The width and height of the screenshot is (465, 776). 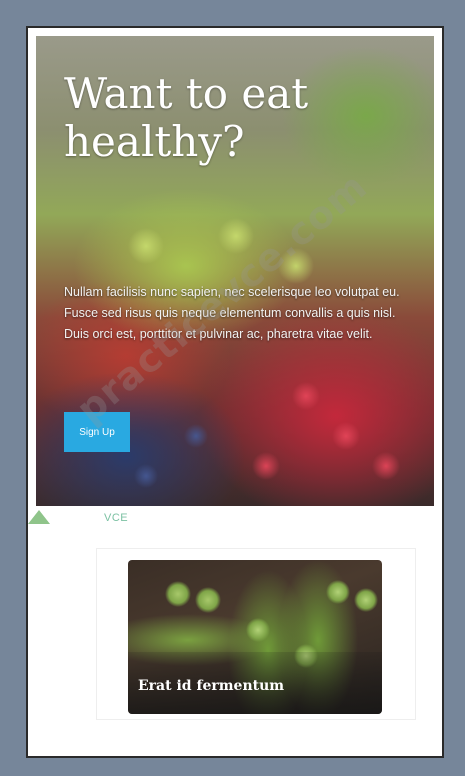 What do you see at coordinates (116, 518) in the screenshot?
I see `logo-text: VCE` at bounding box center [116, 518].